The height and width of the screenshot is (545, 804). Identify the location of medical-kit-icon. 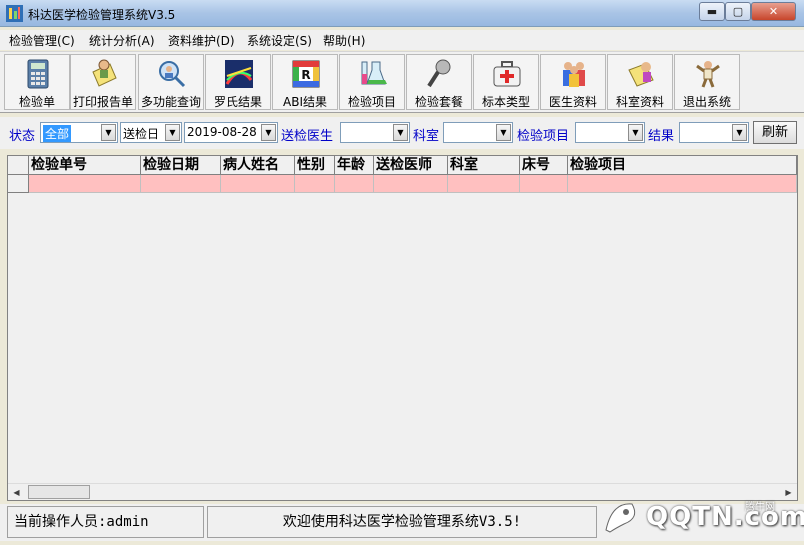
(507, 74).